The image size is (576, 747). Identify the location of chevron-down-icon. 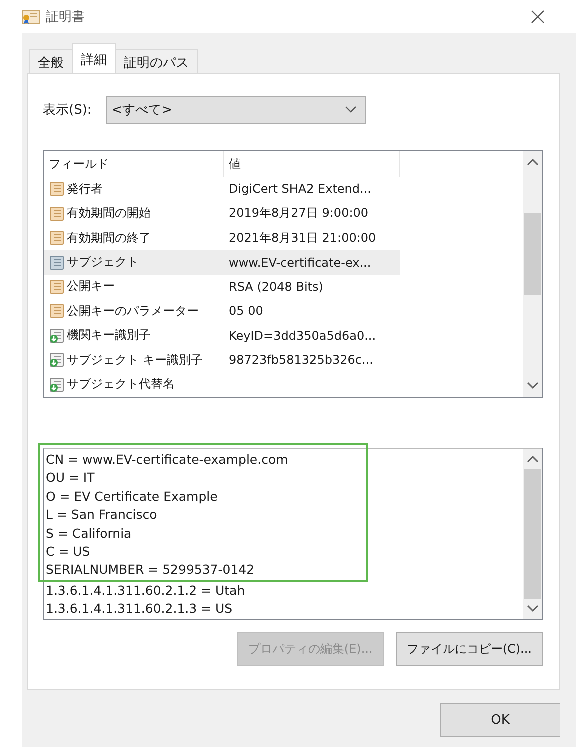
(350, 110).